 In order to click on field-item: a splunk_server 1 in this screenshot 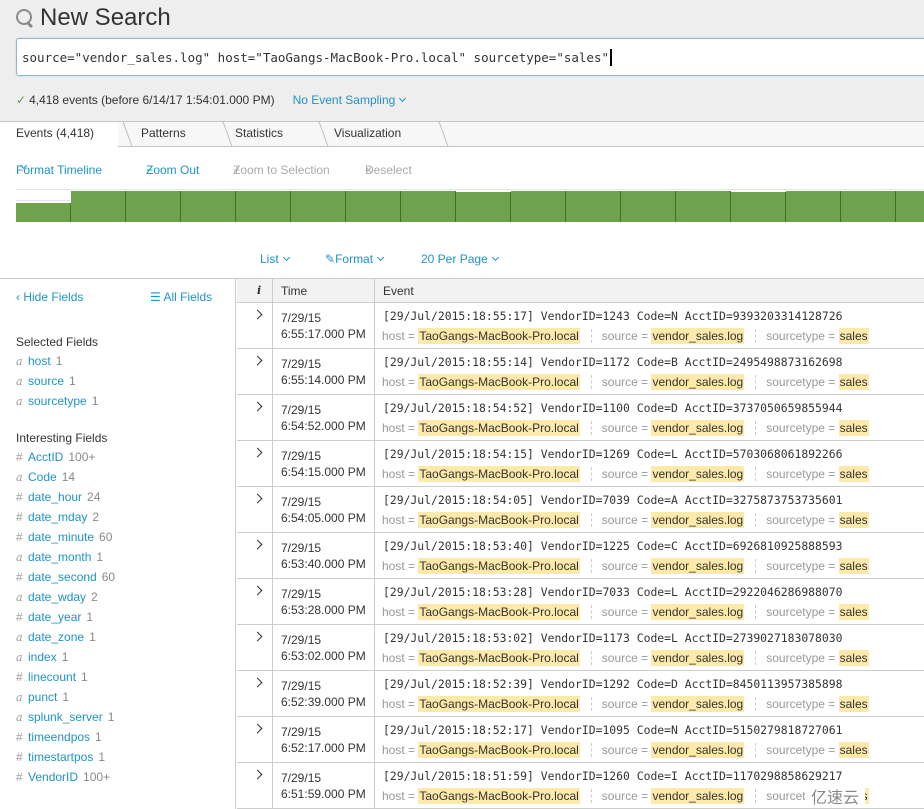, I will do `click(65, 717)`.